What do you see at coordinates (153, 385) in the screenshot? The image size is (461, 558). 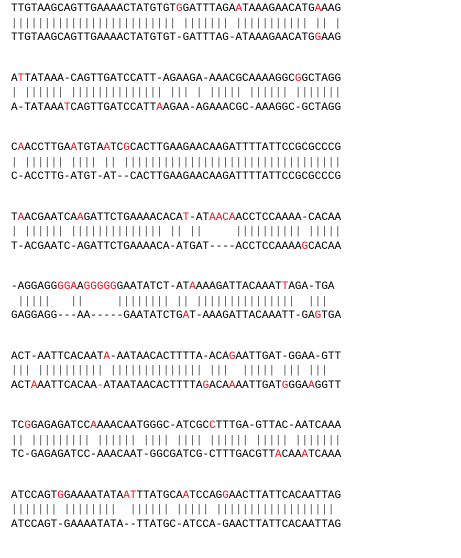 I see `sequence-segment: ATAATAACACTTTTA` at bounding box center [153, 385].